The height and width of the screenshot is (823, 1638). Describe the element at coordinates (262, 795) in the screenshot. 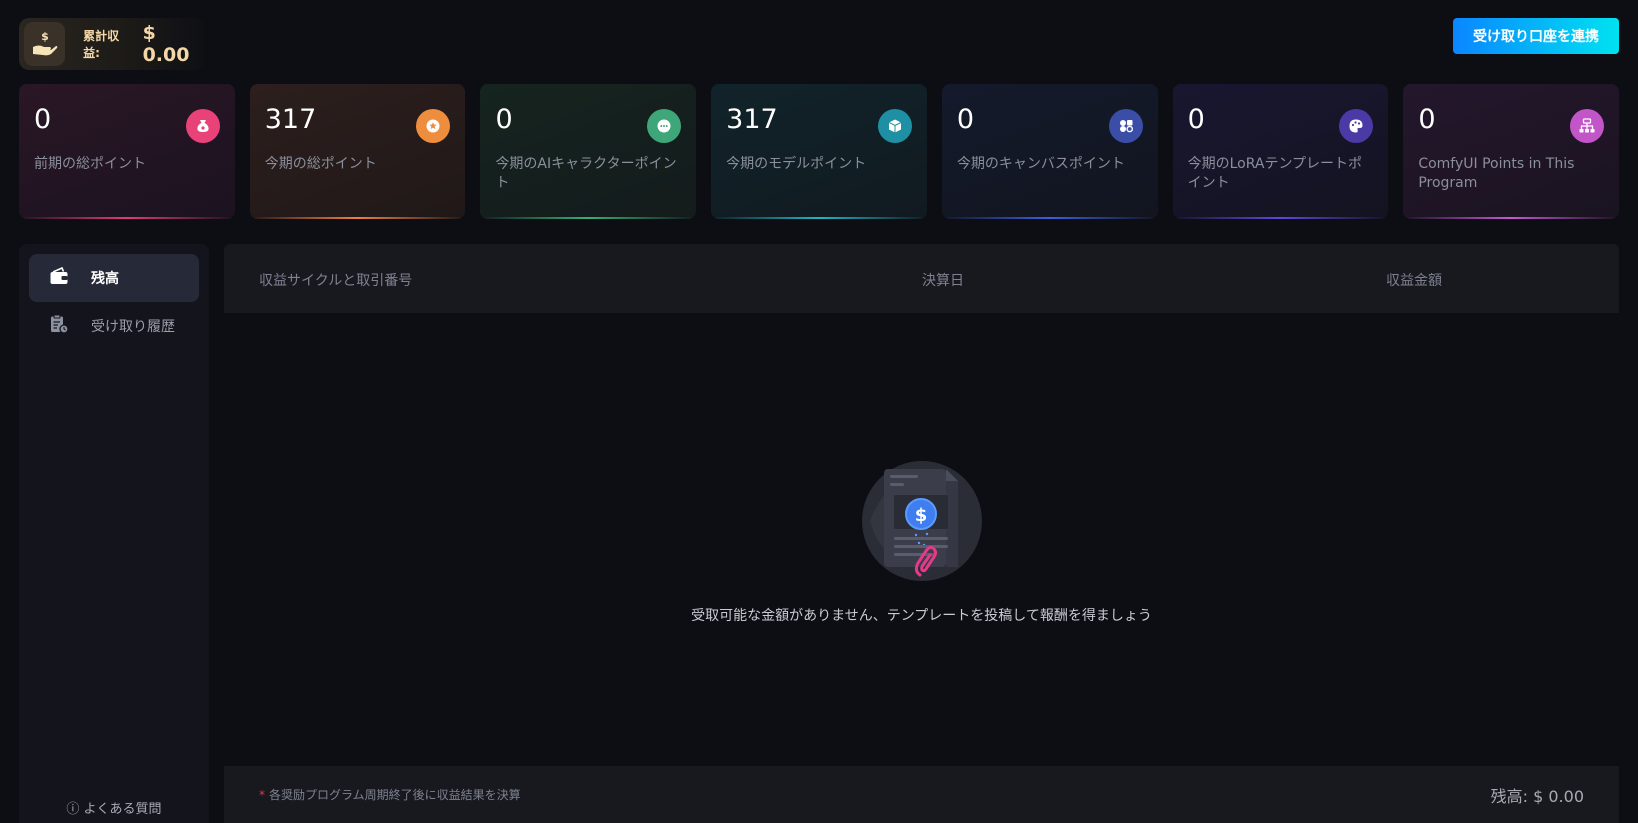

I see `required-star: *` at that location.